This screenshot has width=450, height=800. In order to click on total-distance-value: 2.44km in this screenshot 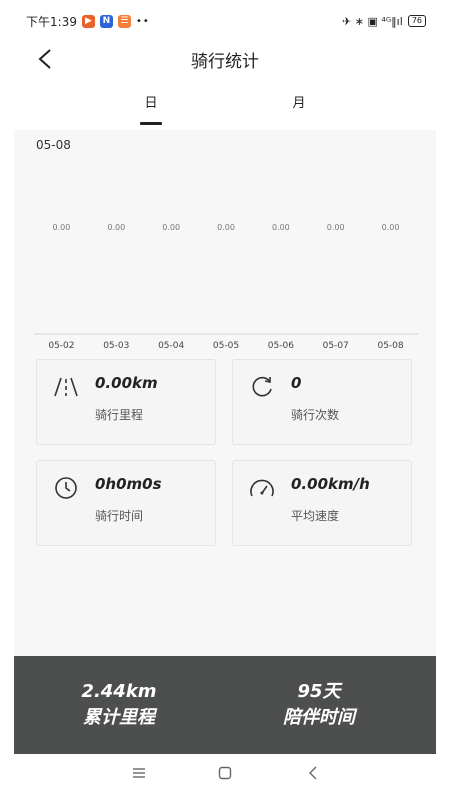, I will do `click(119, 691)`.